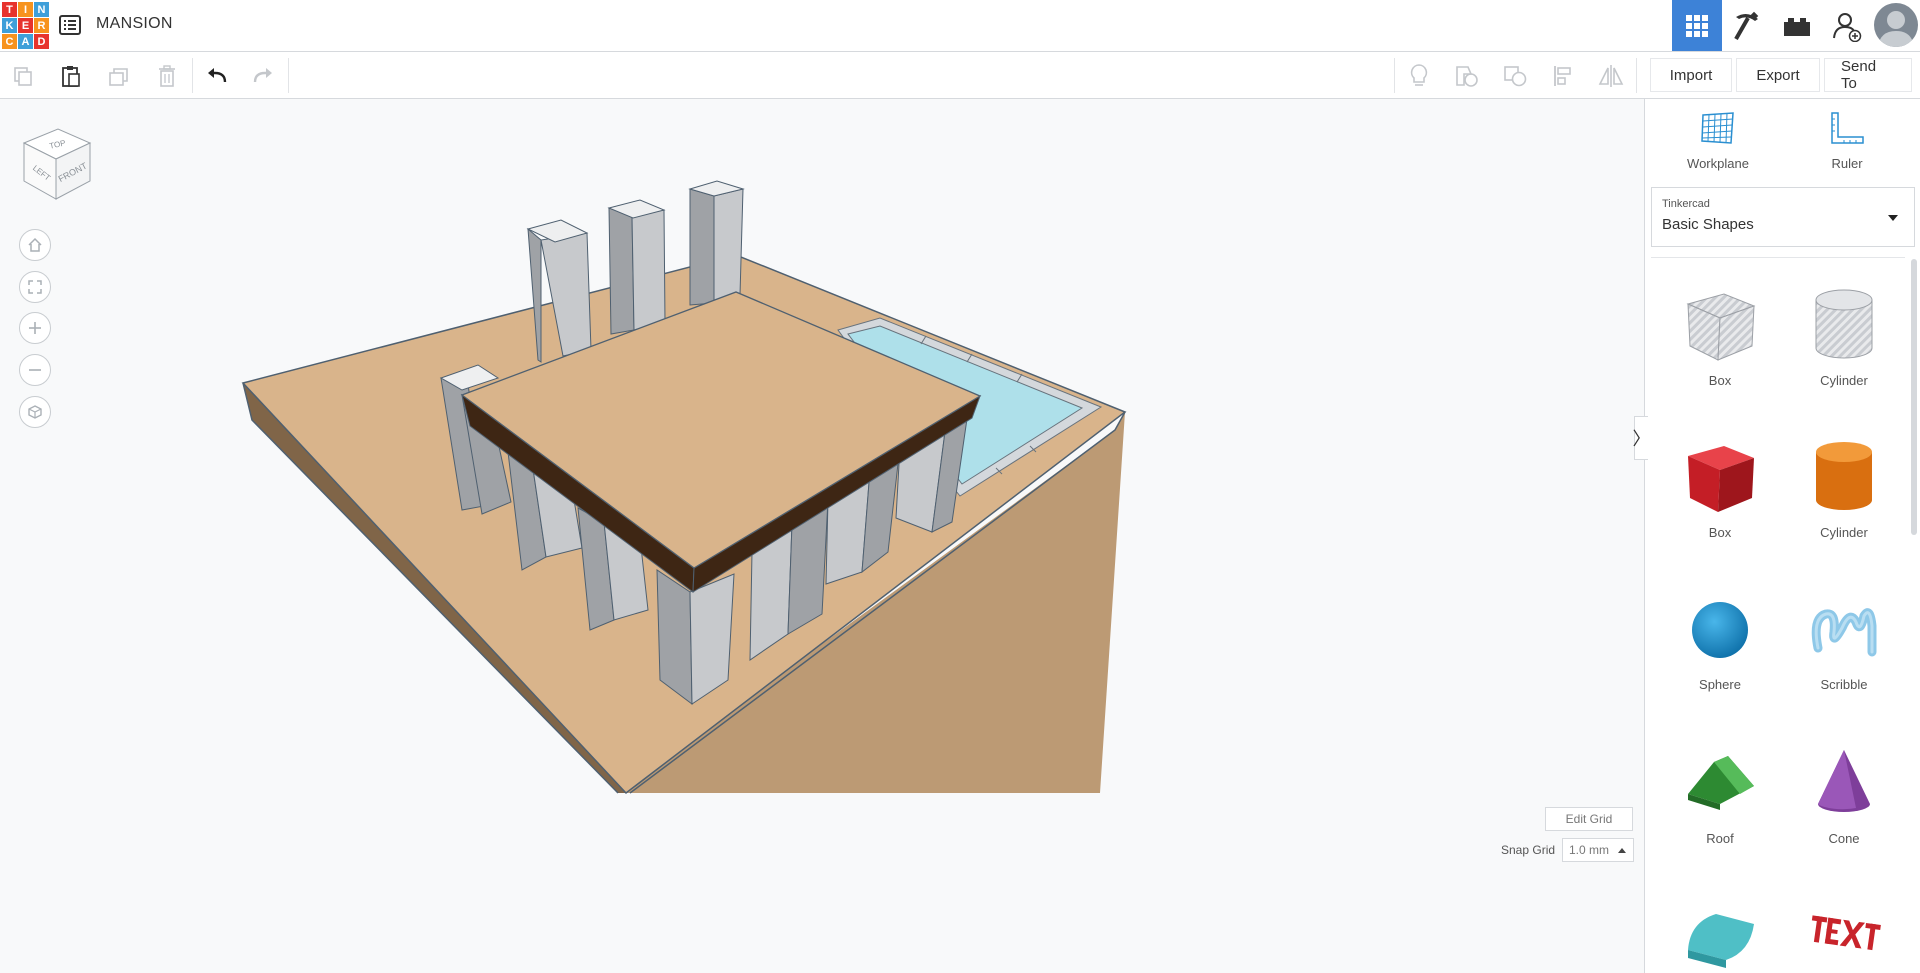  What do you see at coordinates (1778, 75) in the screenshot?
I see `export-button: Export` at bounding box center [1778, 75].